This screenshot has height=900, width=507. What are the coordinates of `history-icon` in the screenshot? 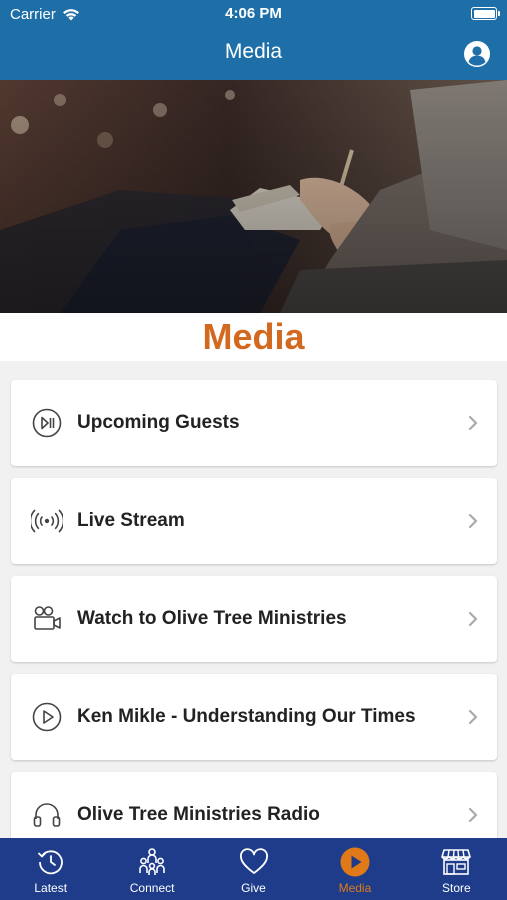 It's located at (50, 862).